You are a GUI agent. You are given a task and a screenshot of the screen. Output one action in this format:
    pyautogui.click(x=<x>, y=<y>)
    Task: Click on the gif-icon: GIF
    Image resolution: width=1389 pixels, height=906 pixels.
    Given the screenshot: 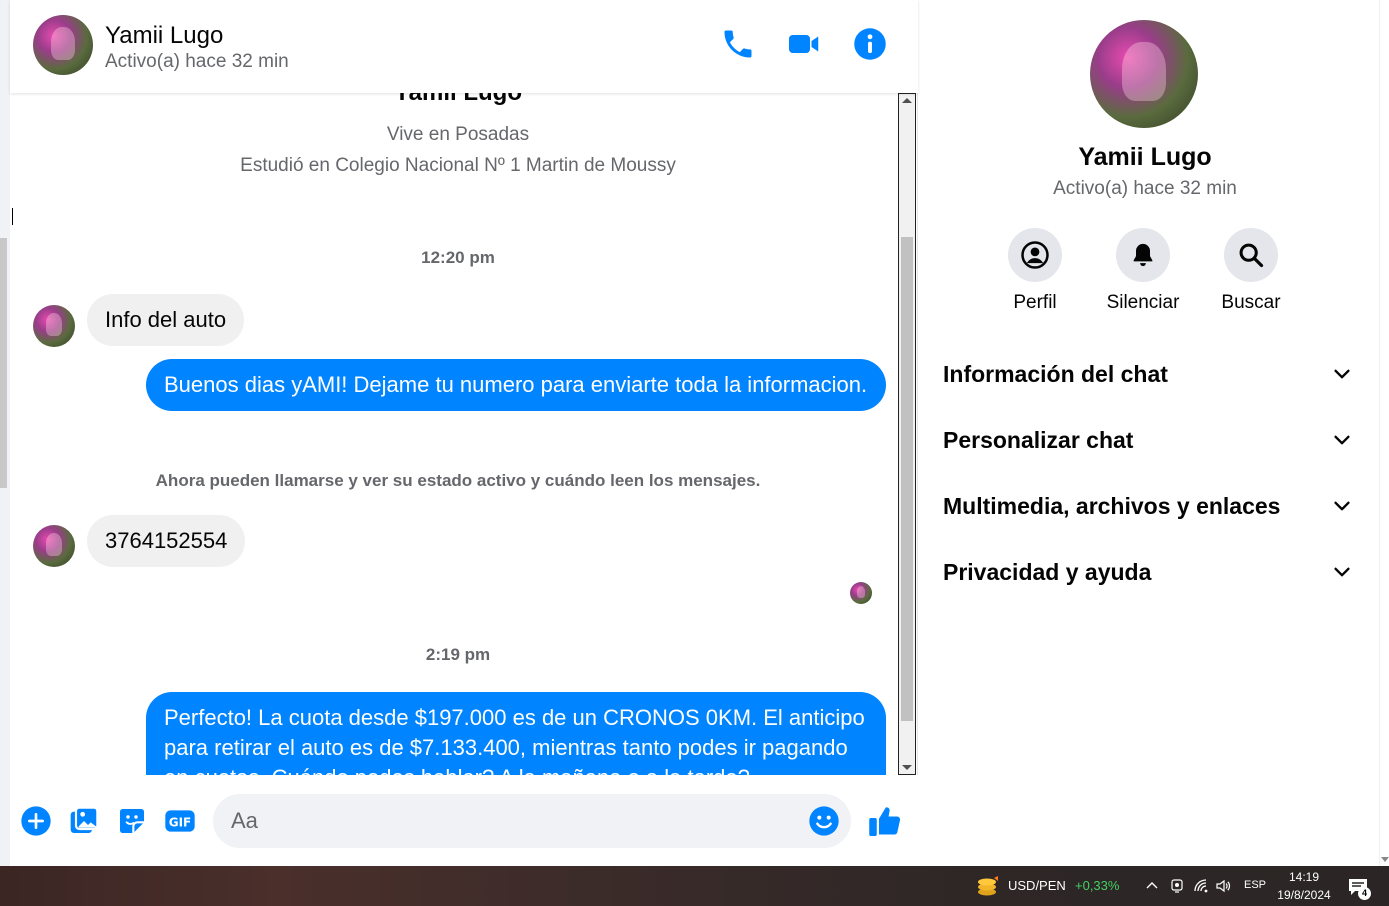 What is the action you would take?
    pyautogui.click(x=180, y=821)
    